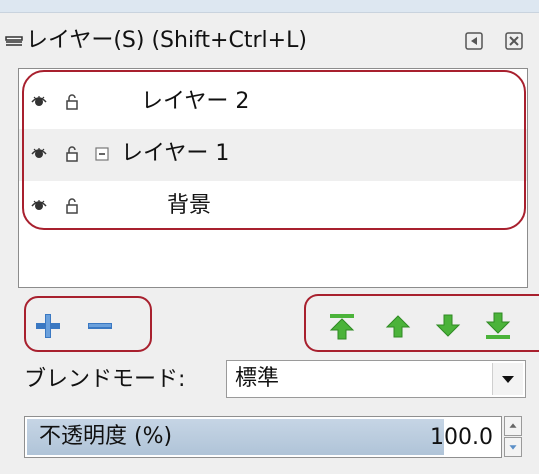  I want to click on spin-down-button, so click(513, 447).